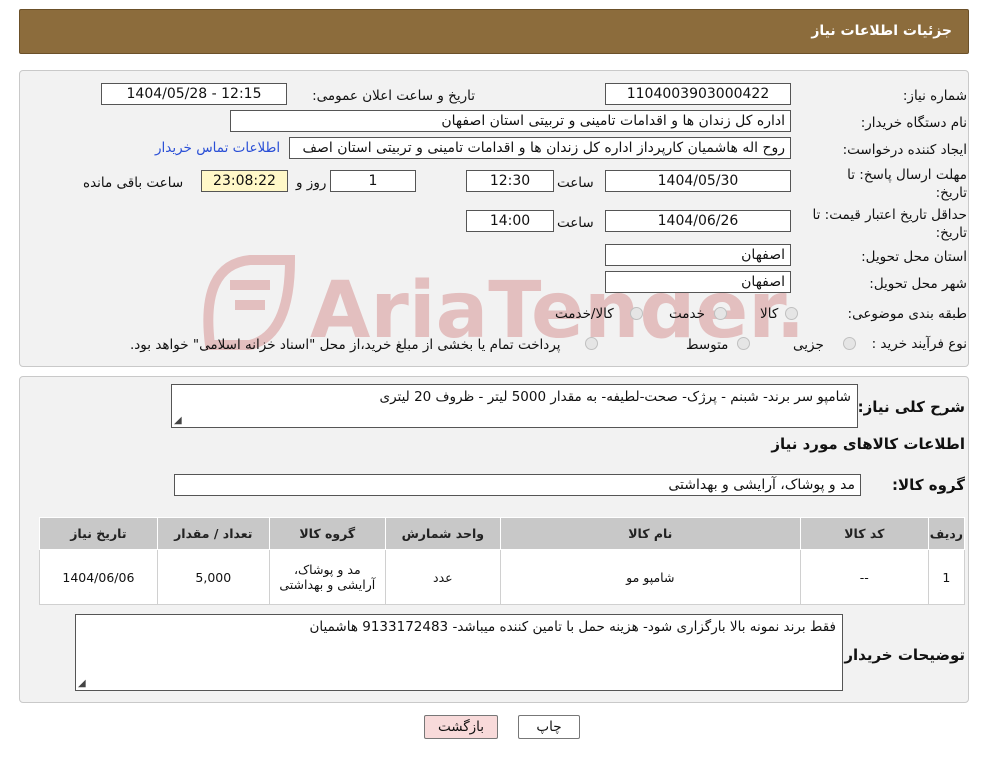  Describe the element at coordinates (889, 224) in the screenshot. I see `validity-label: حداقل تاریخ اعتبار قیمت: تا تاریخ:` at that location.